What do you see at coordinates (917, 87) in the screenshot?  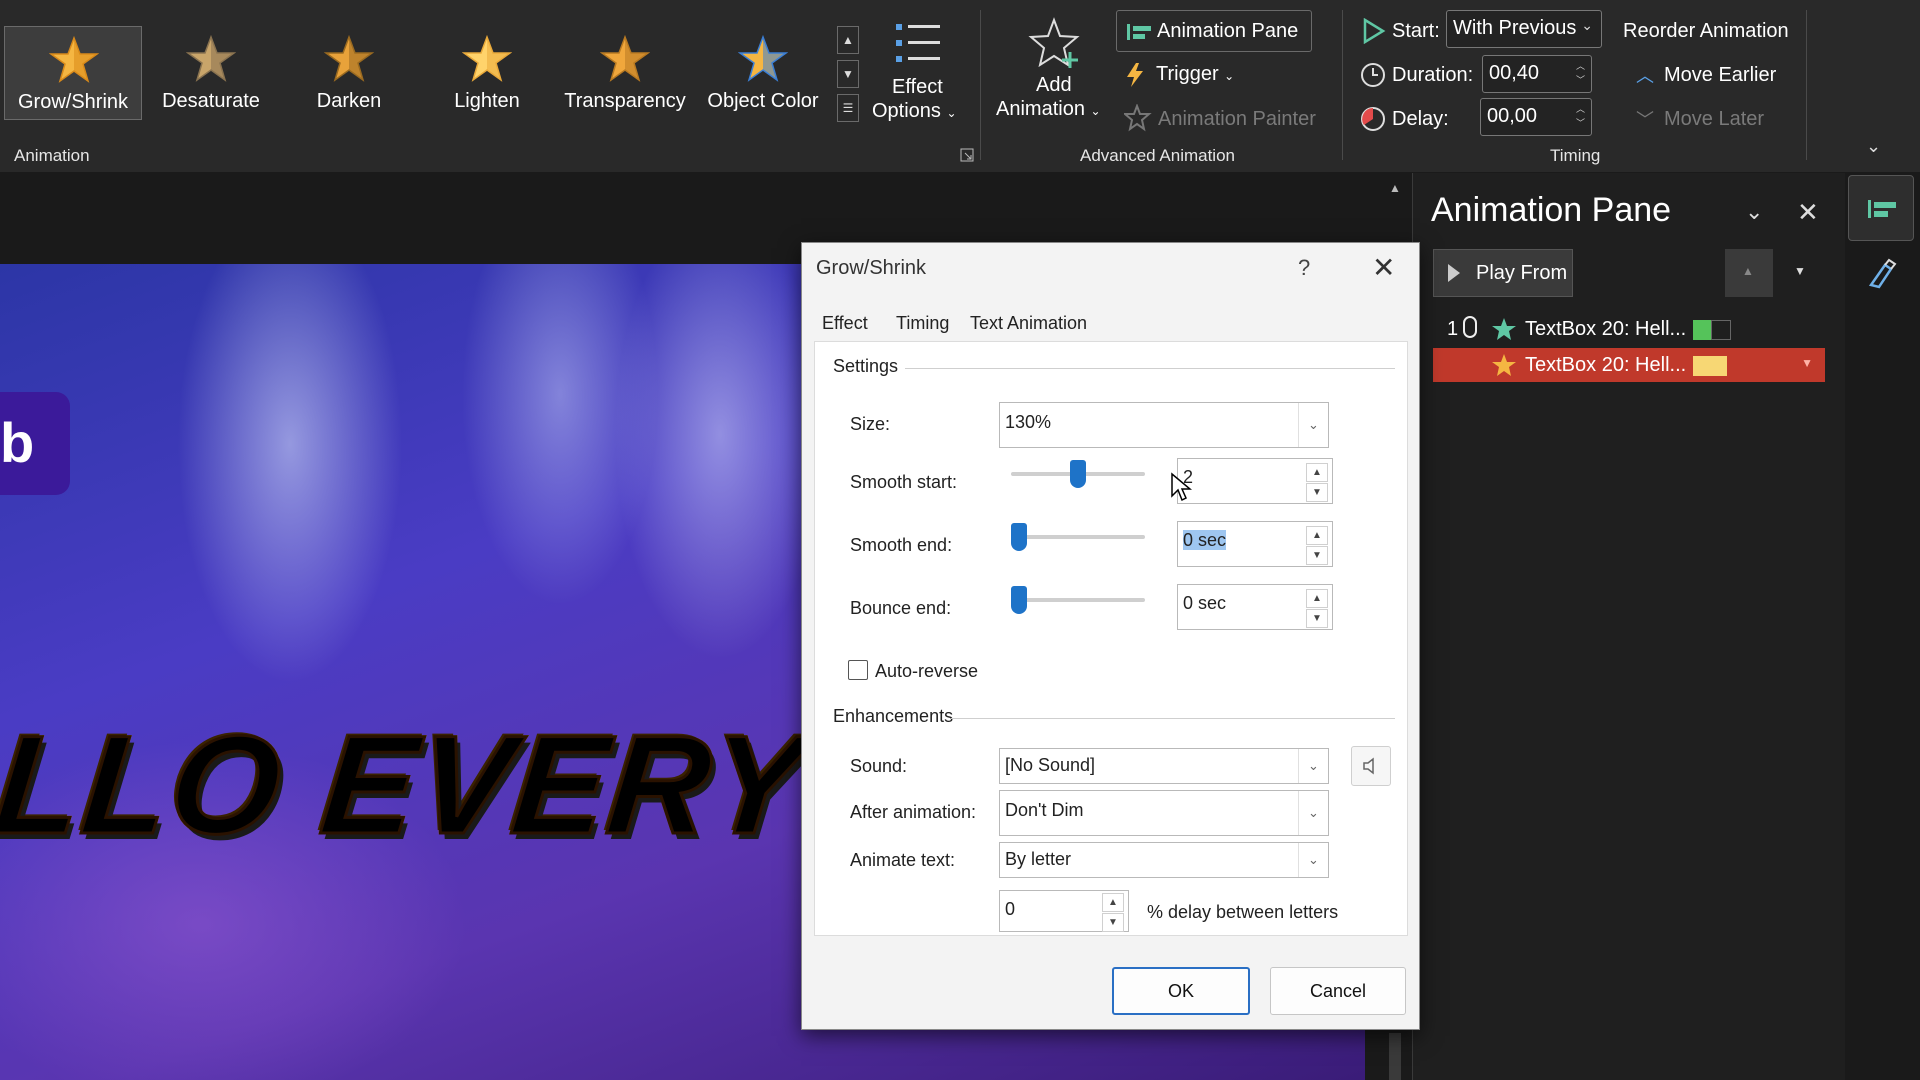 I see `effect-options-label-1: Effect` at bounding box center [917, 87].